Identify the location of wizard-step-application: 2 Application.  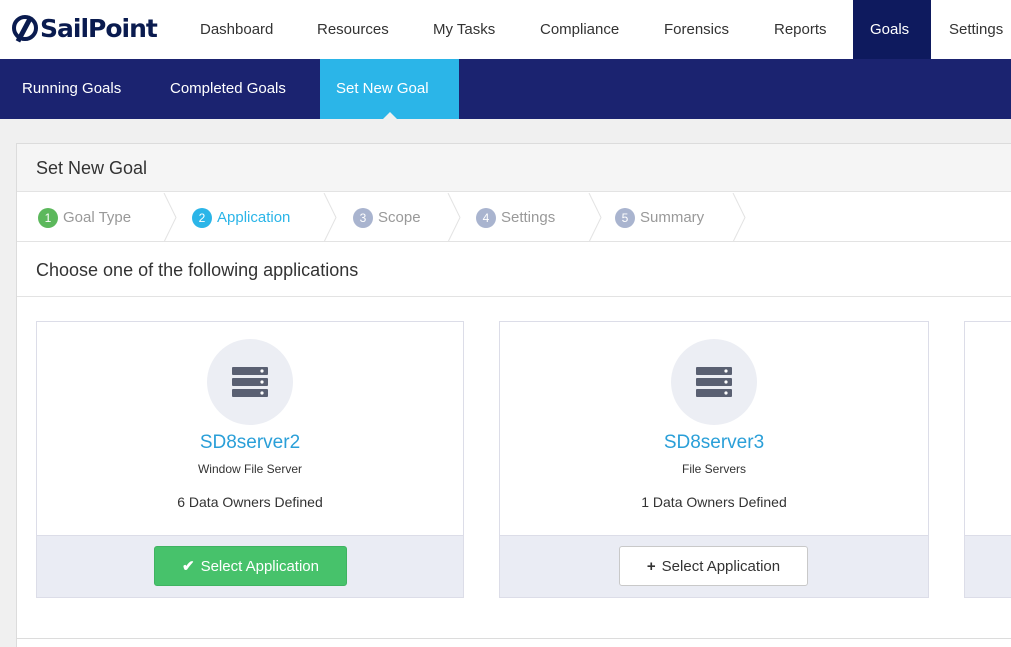
(241, 217).